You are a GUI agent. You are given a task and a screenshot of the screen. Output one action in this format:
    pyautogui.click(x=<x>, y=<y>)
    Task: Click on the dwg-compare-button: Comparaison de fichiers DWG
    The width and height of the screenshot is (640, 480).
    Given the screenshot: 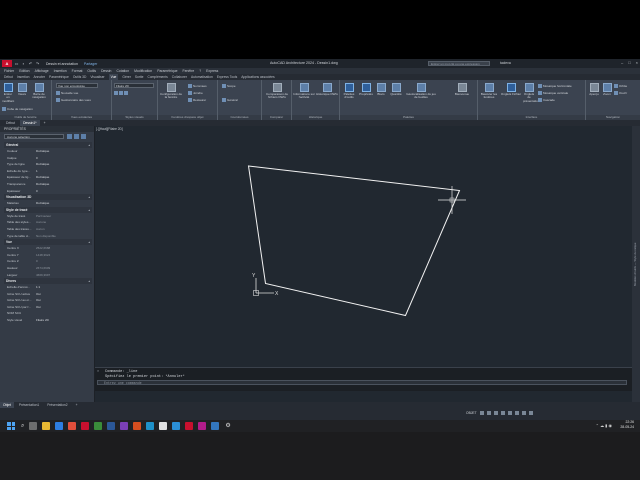 What is the action you would take?
    pyautogui.click(x=277, y=91)
    